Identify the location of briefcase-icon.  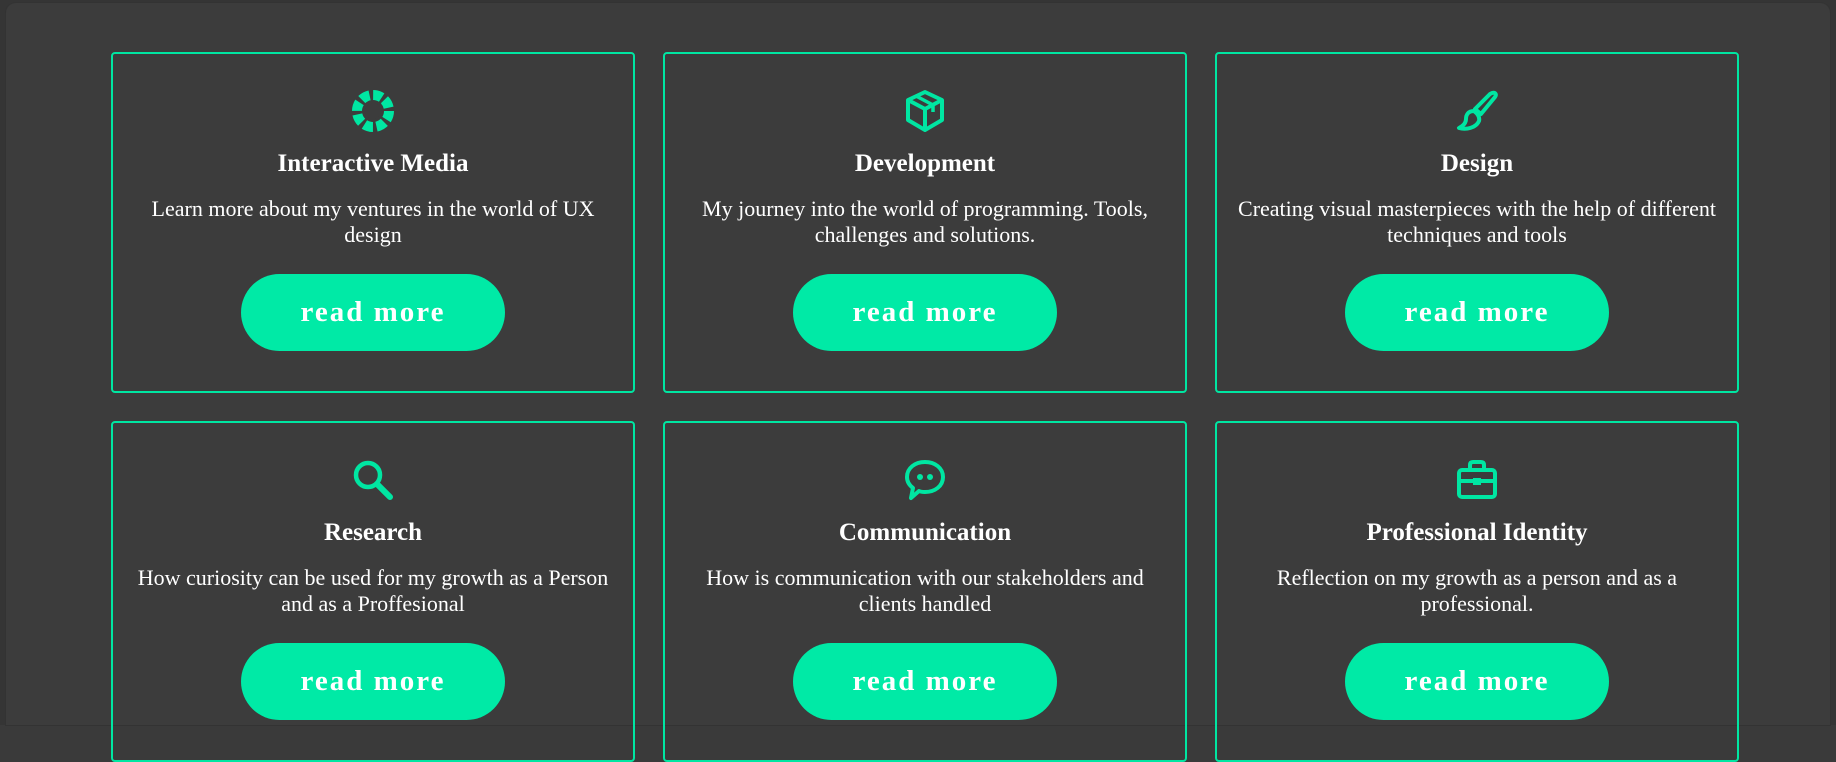
(1477, 480).